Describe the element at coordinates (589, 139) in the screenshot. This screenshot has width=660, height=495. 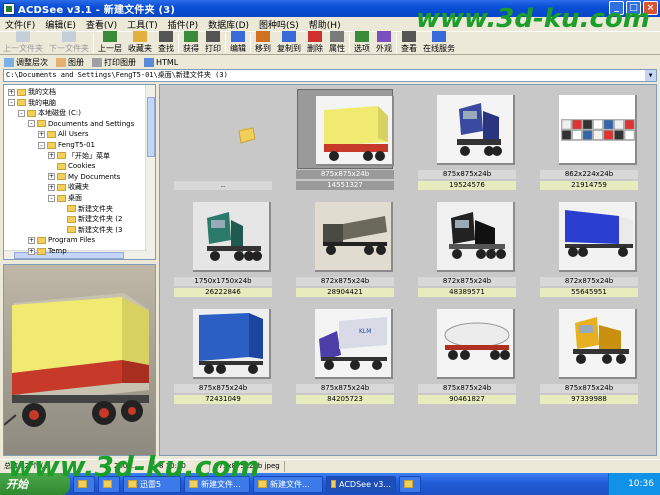
I see `image-thumbnail: 862x224x24b 21914759` at that location.